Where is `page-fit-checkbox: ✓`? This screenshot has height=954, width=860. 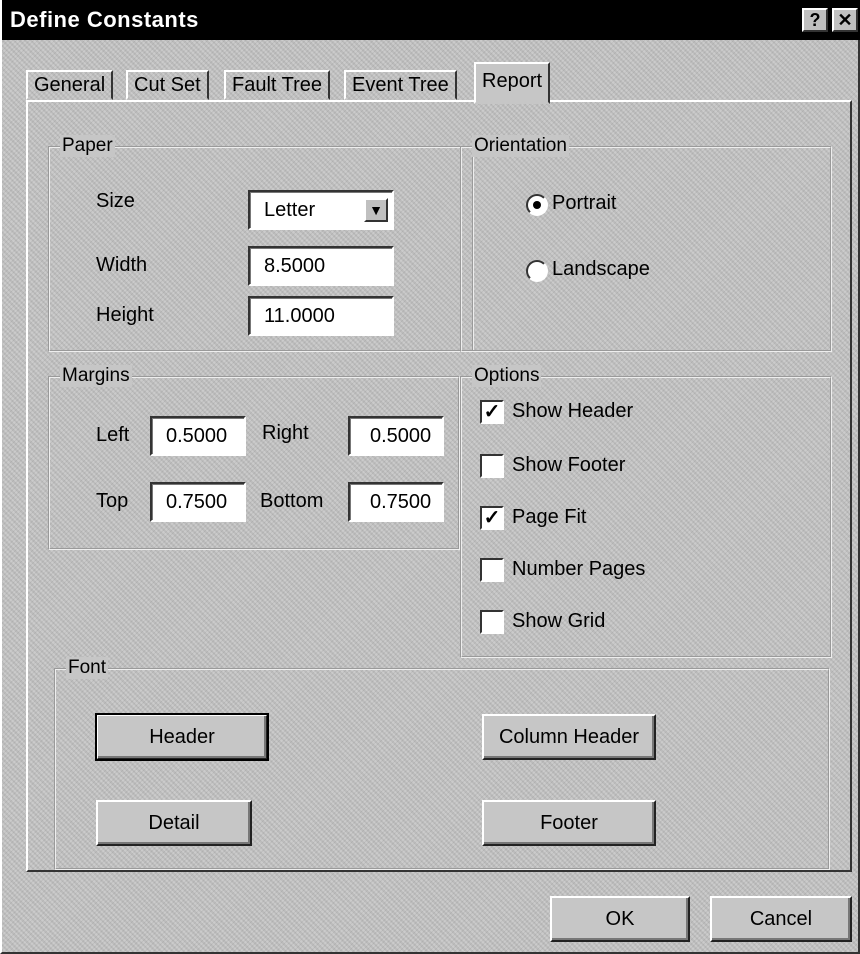
page-fit-checkbox: ✓ is located at coordinates (492, 518).